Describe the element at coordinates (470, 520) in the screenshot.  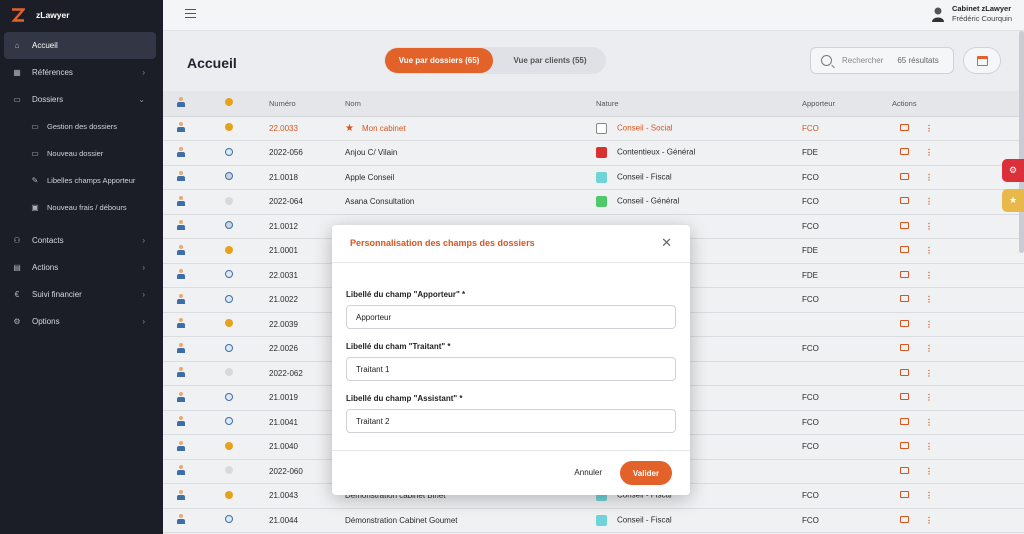
I see `nom-cell: Démonstration Cabinet Goumet` at that location.